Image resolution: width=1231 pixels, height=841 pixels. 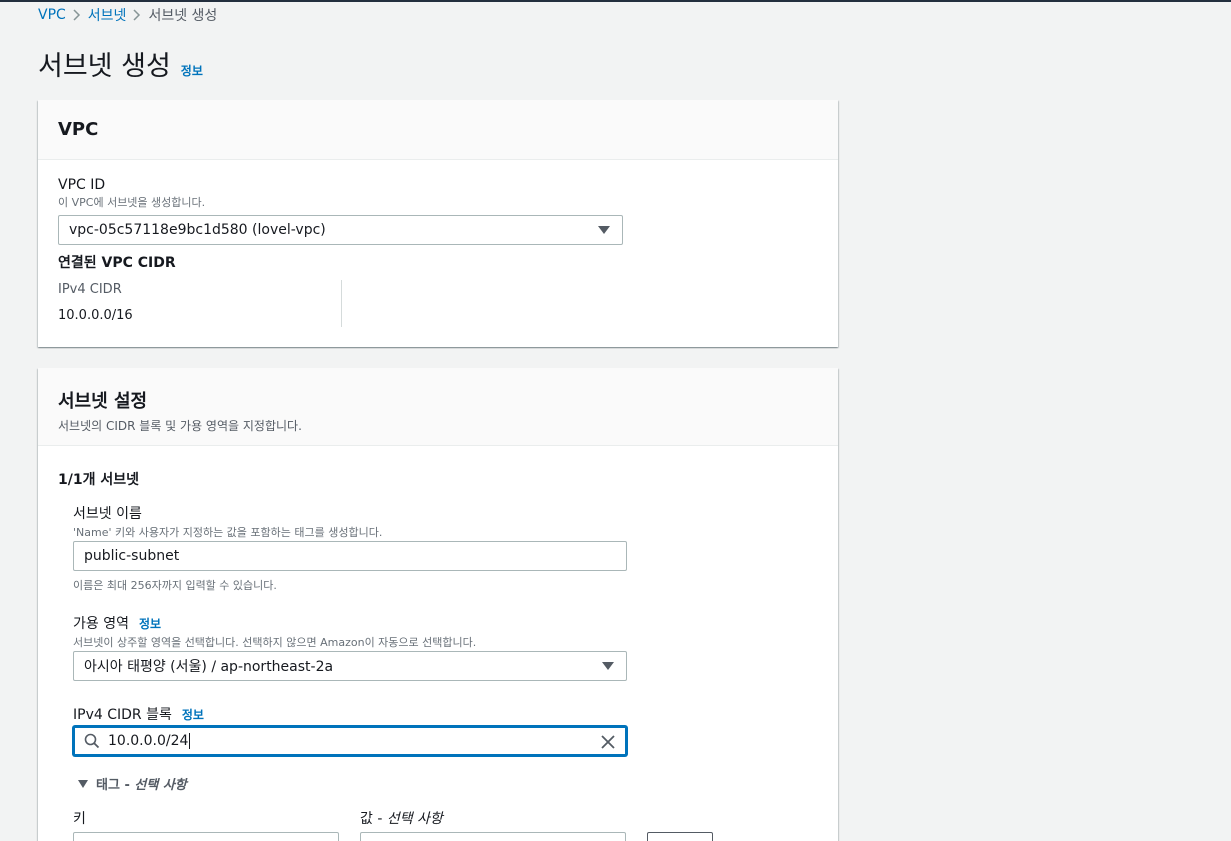 What do you see at coordinates (132, 556) in the screenshot?
I see `subnet-name-value: public-subnet` at bounding box center [132, 556].